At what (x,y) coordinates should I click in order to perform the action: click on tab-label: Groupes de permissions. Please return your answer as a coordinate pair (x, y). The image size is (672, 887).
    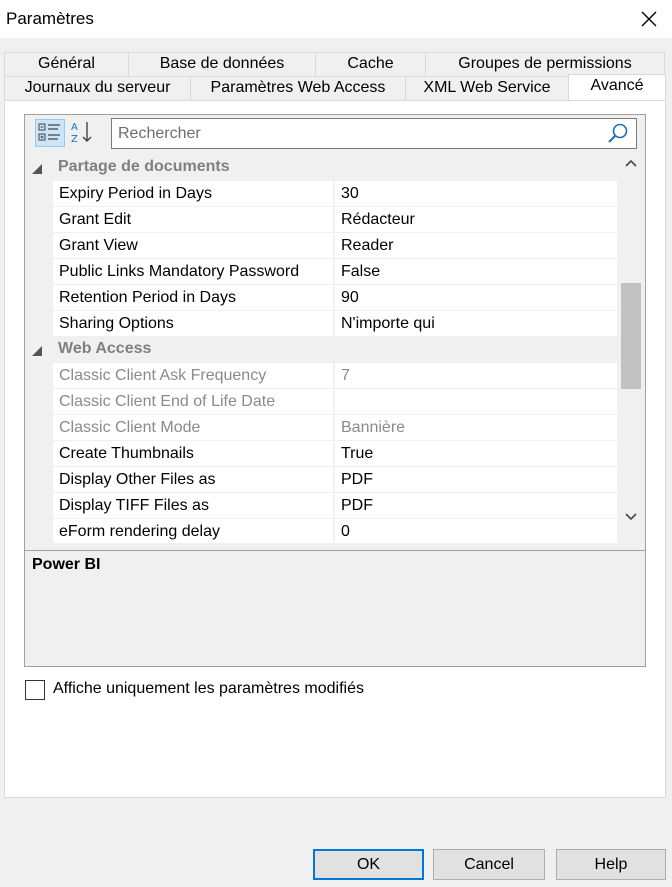
    Looking at the image, I should click on (545, 63).